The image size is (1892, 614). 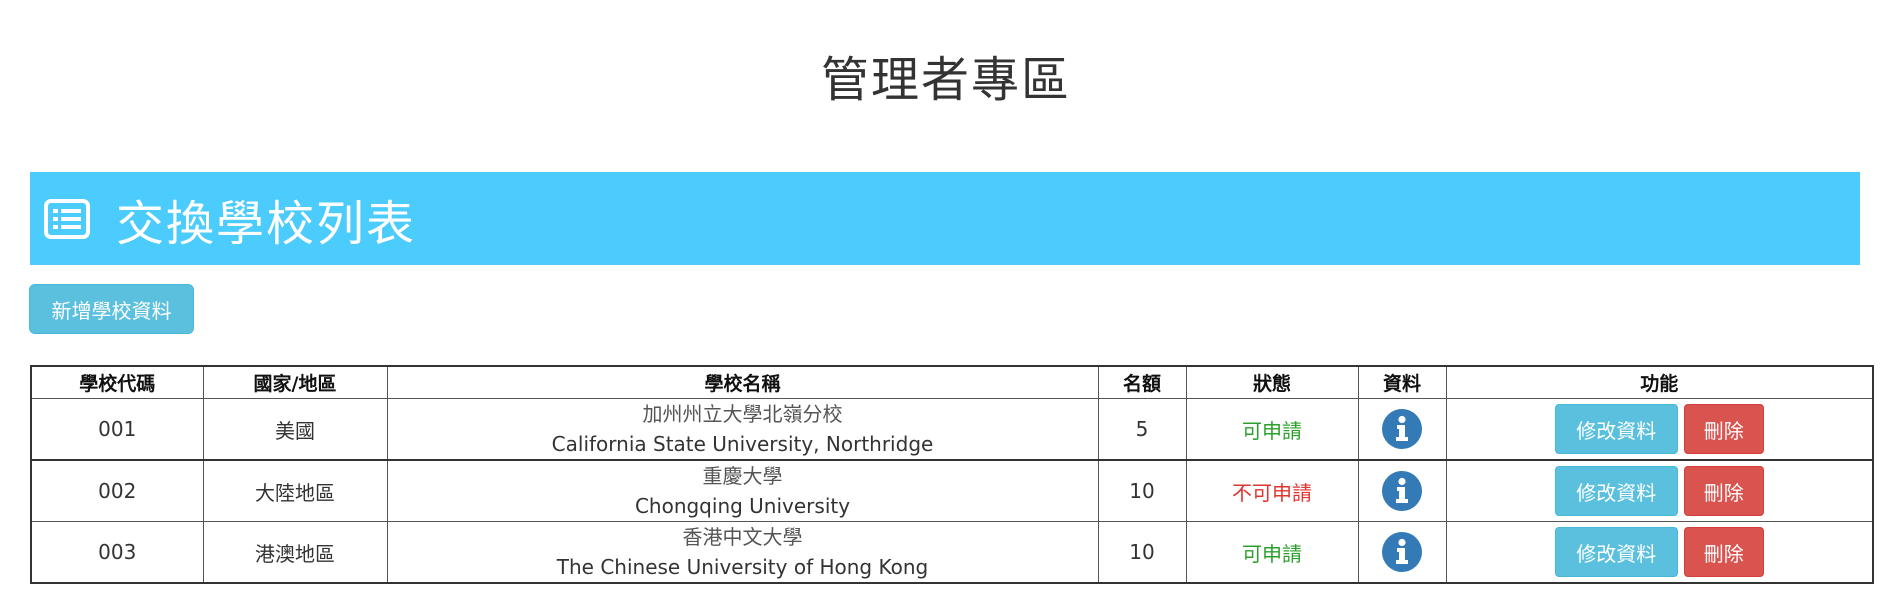 I want to click on school-name-zh: 香港中文大學, so click(x=742, y=537).